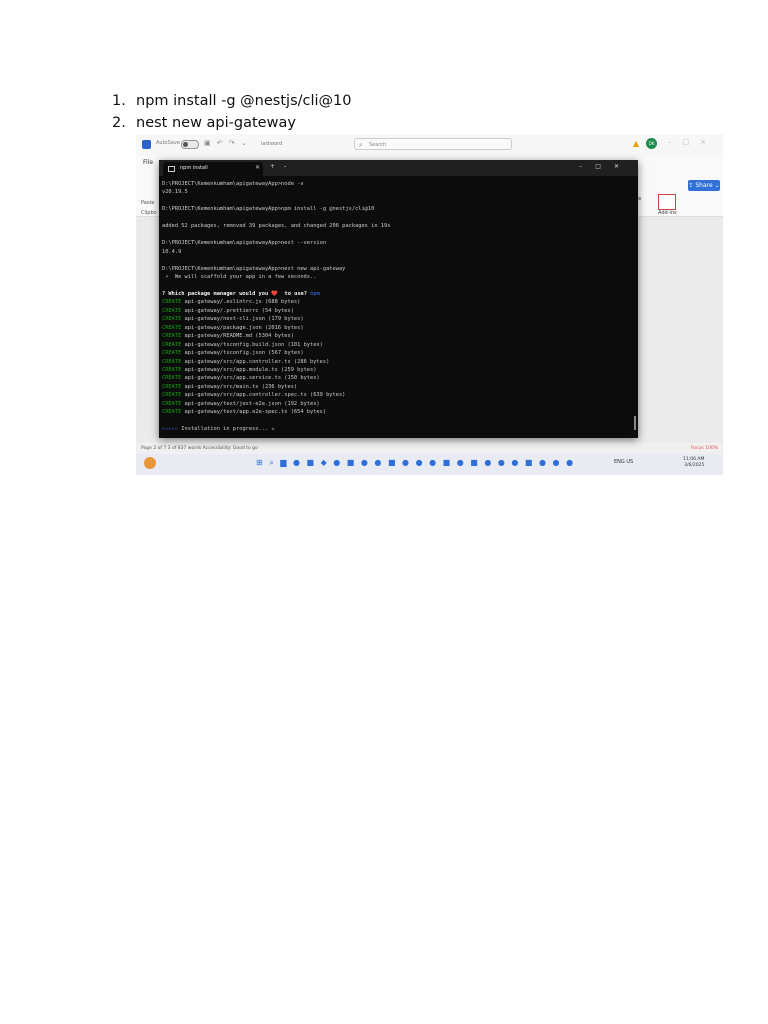 The image size is (768, 1024). Describe the element at coordinates (397, 429) in the screenshot. I see `terminal-line: ▹▹▹▹▹ Installation in progress... ☕` at that location.